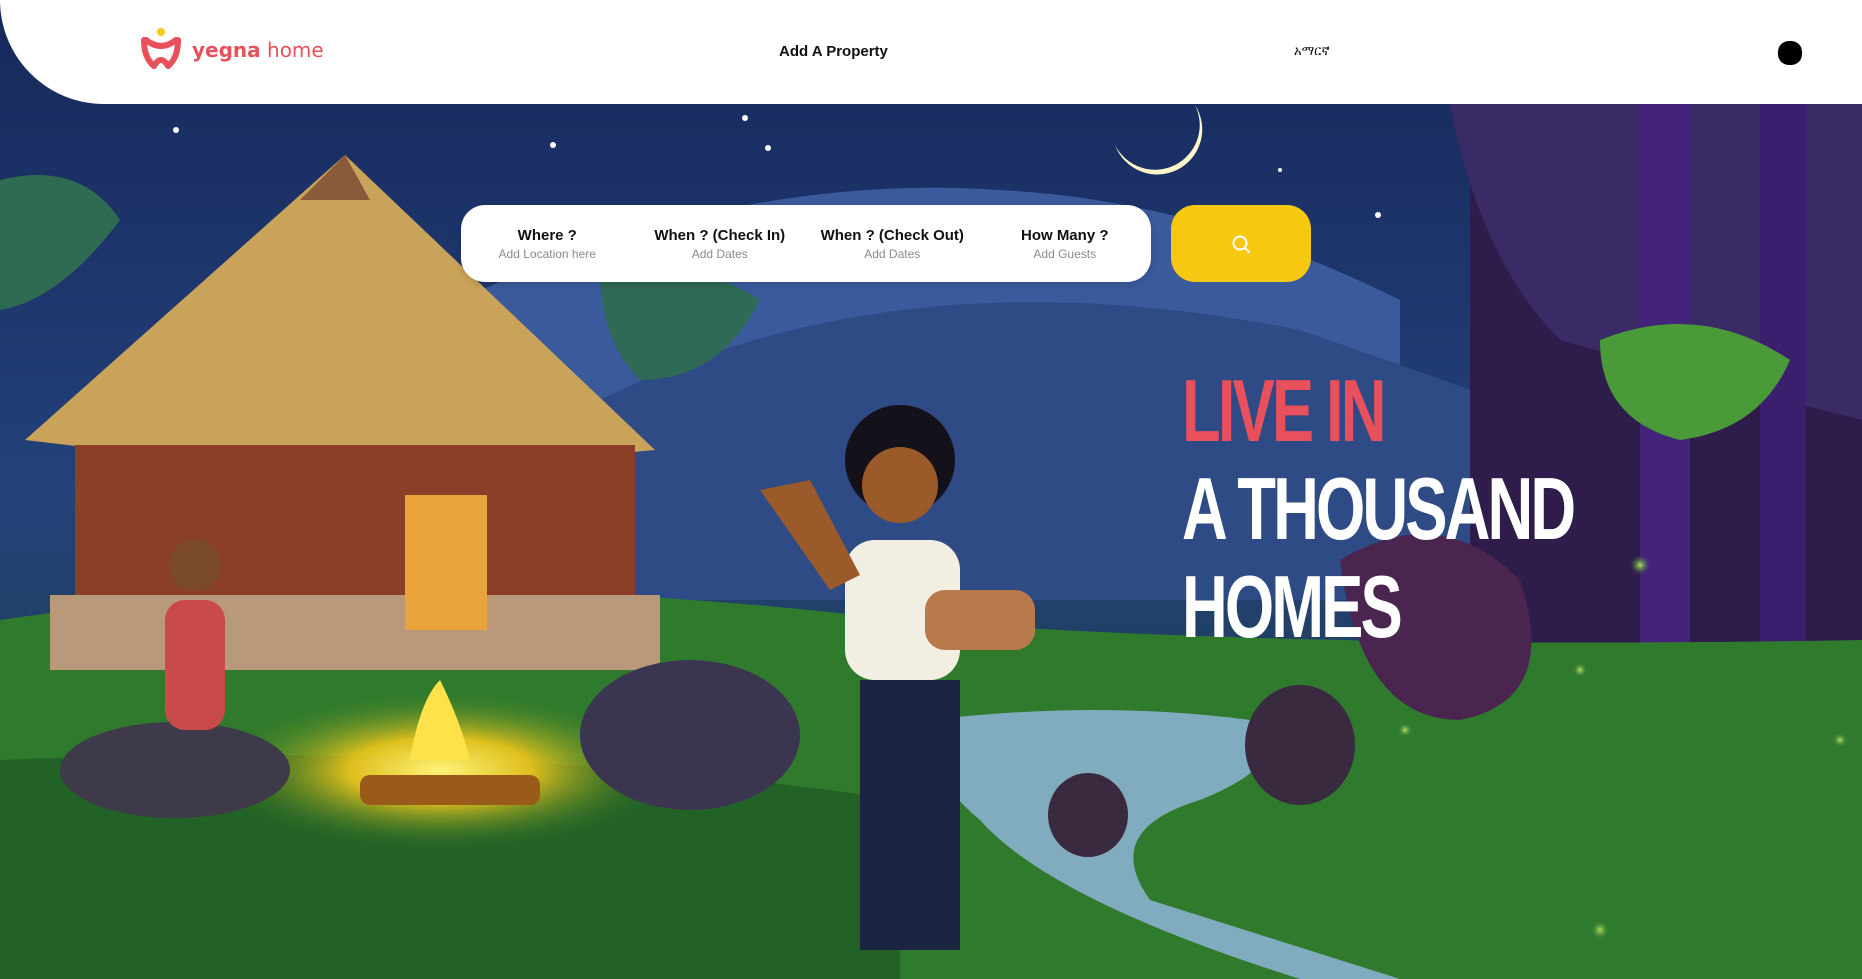 The height and width of the screenshot is (979, 1862). What do you see at coordinates (1065, 253) in the screenshot?
I see `search-field-placeholder: Add Guests` at bounding box center [1065, 253].